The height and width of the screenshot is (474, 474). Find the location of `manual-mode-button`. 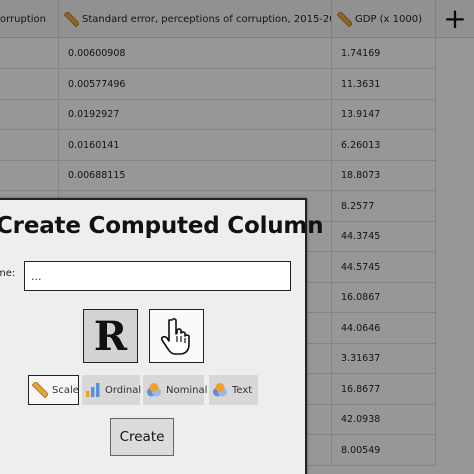

manual-mode-button is located at coordinates (176, 336).